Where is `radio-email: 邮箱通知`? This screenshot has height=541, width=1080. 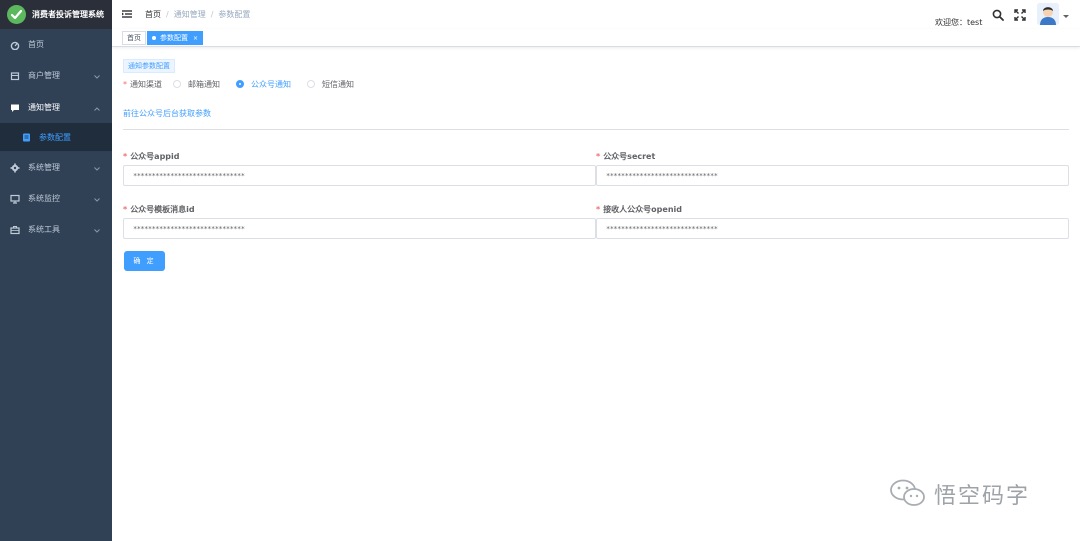 radio-email: 邮箱通知 is located at coordinates (196, 84).